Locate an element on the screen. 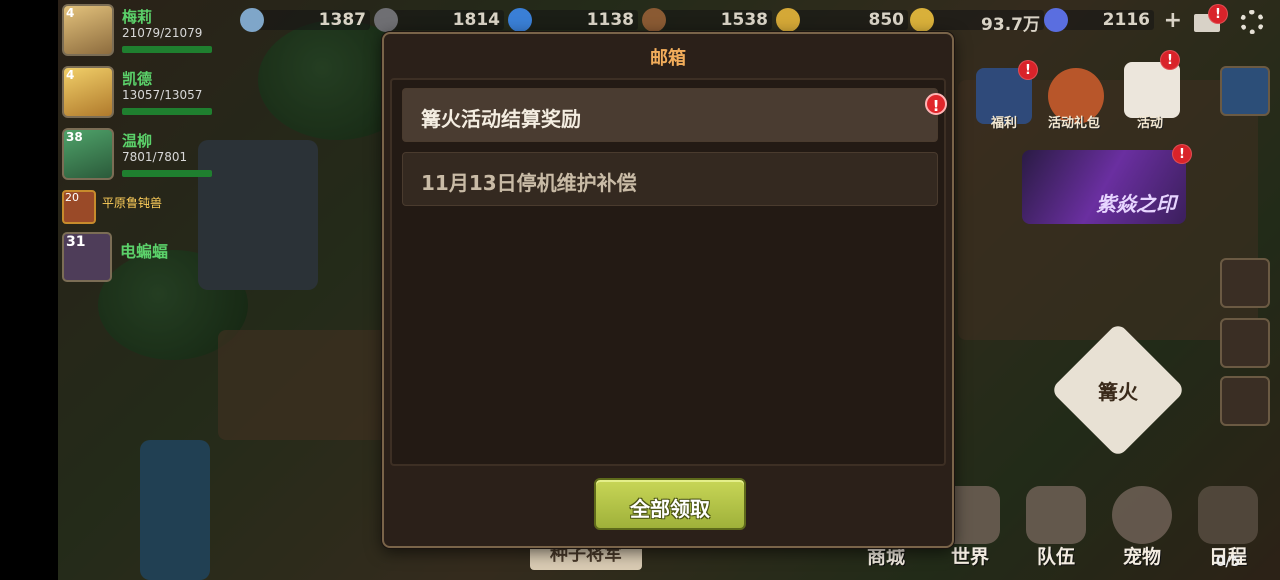 The height and width of the screenshot is (580, 1280). event-label: 活动 is located at coordinates (1150, 121).